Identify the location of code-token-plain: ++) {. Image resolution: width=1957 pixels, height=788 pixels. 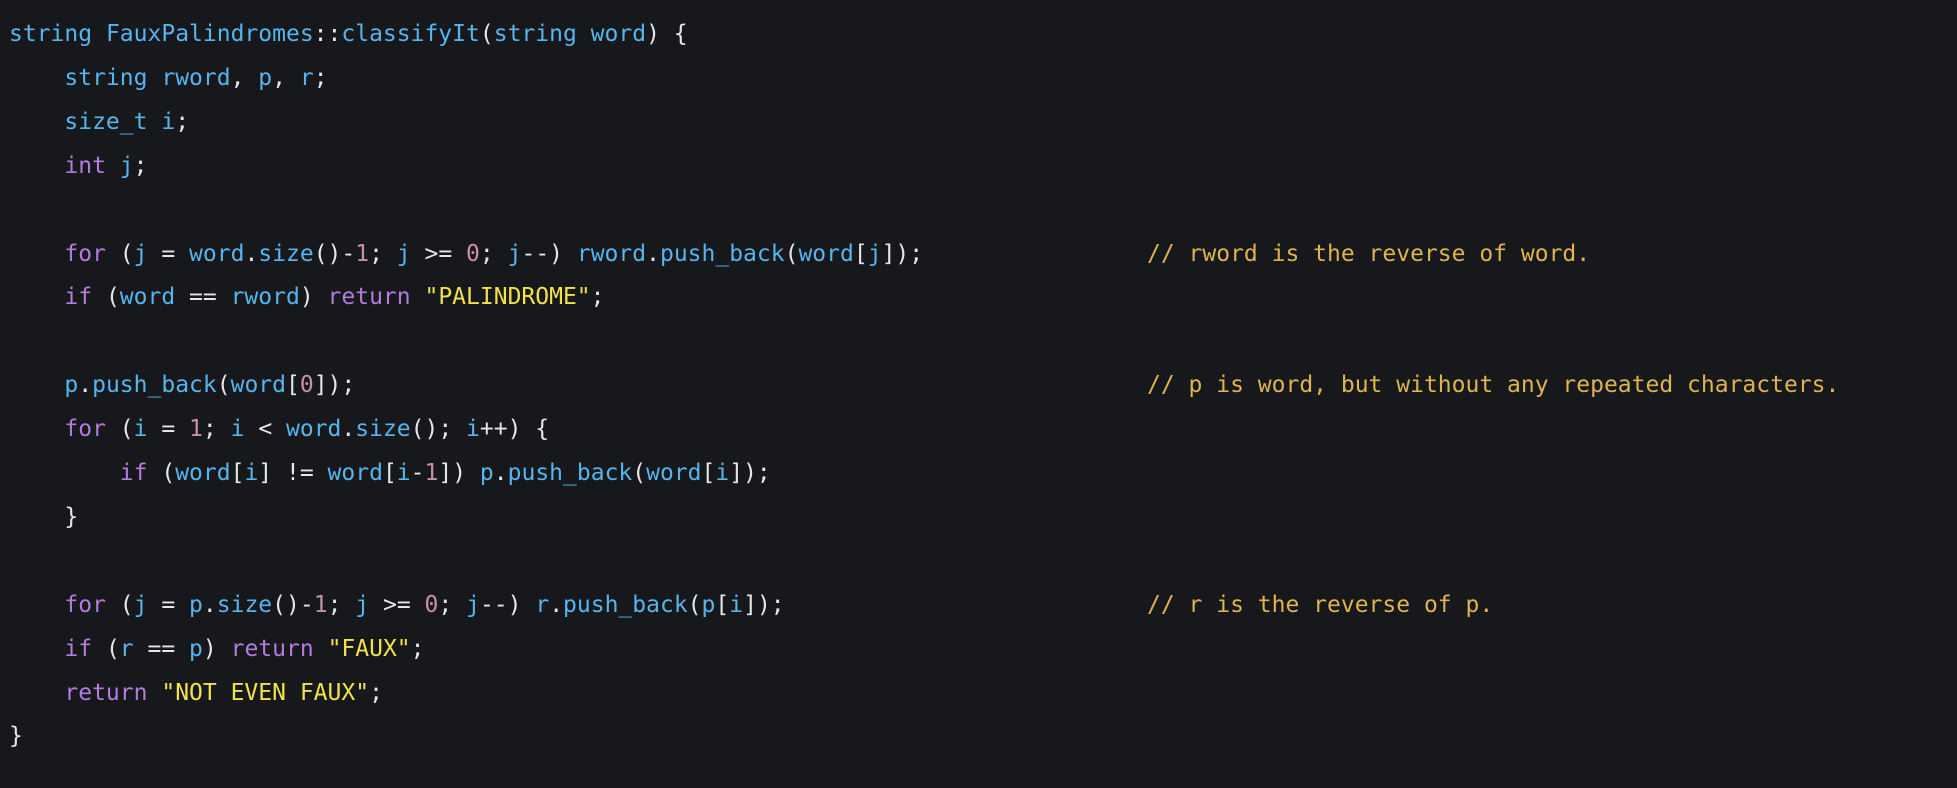
(514, 429).